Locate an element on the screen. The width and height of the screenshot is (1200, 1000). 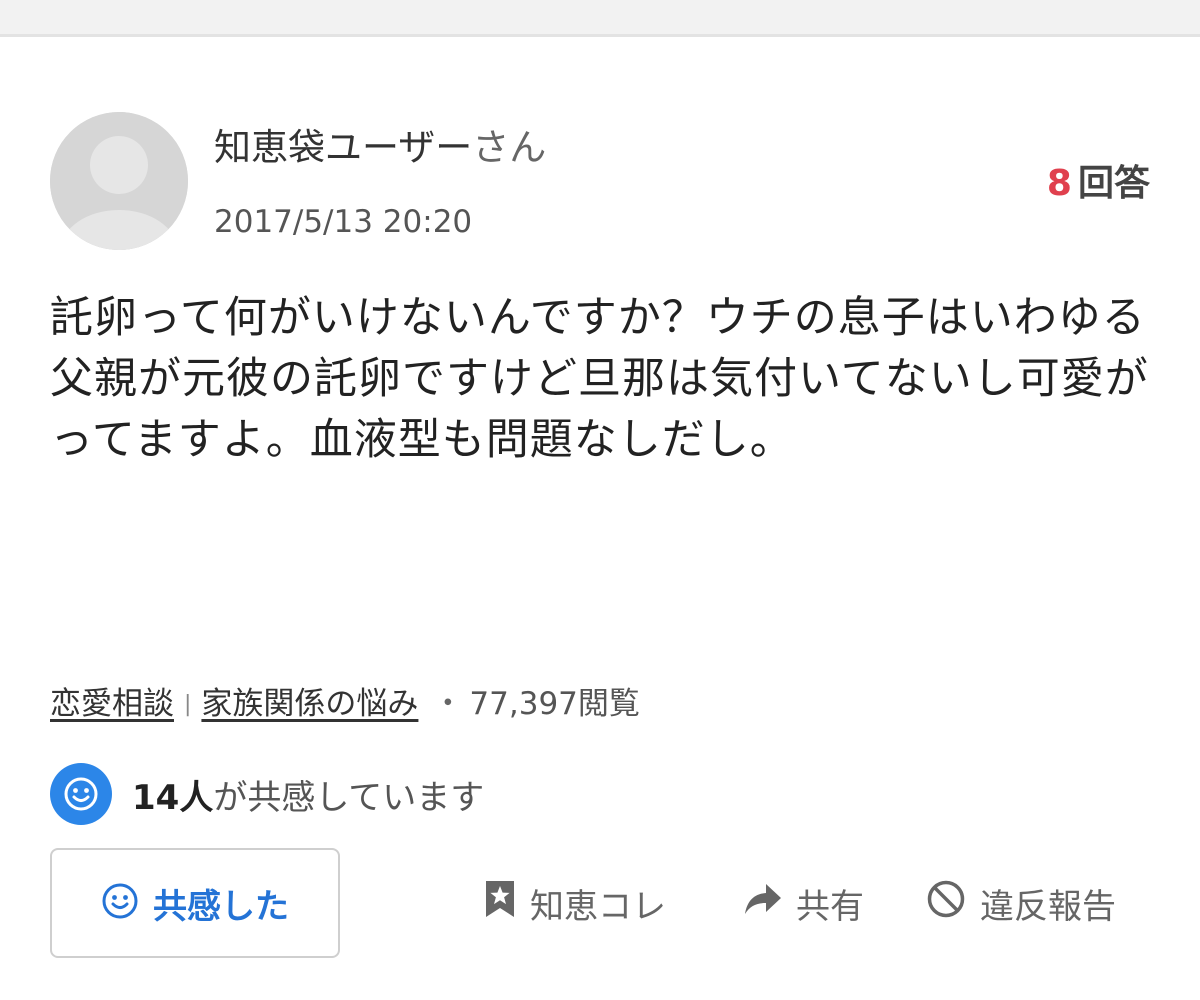
chie-collection-label: 知恵コレ is located at coordinates (598, 906).